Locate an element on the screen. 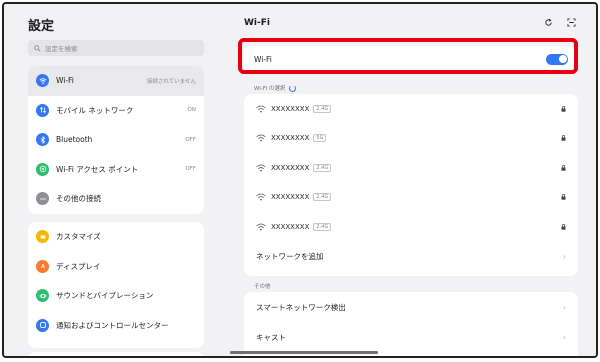 The image size is (600, 362). sidebar-item-label: モバイル ネットワーク is located at coordinates (95, 110).